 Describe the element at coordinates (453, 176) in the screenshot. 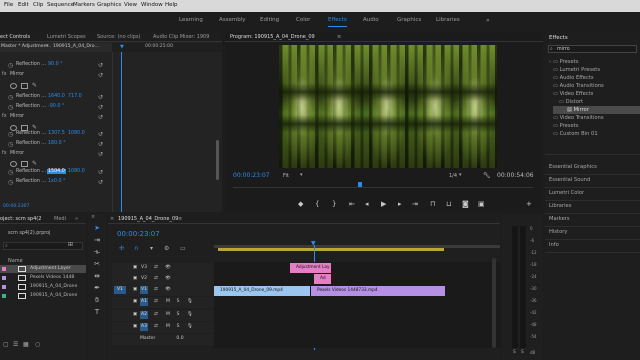

I see `resolution-dropdown: 1/4` at that location.